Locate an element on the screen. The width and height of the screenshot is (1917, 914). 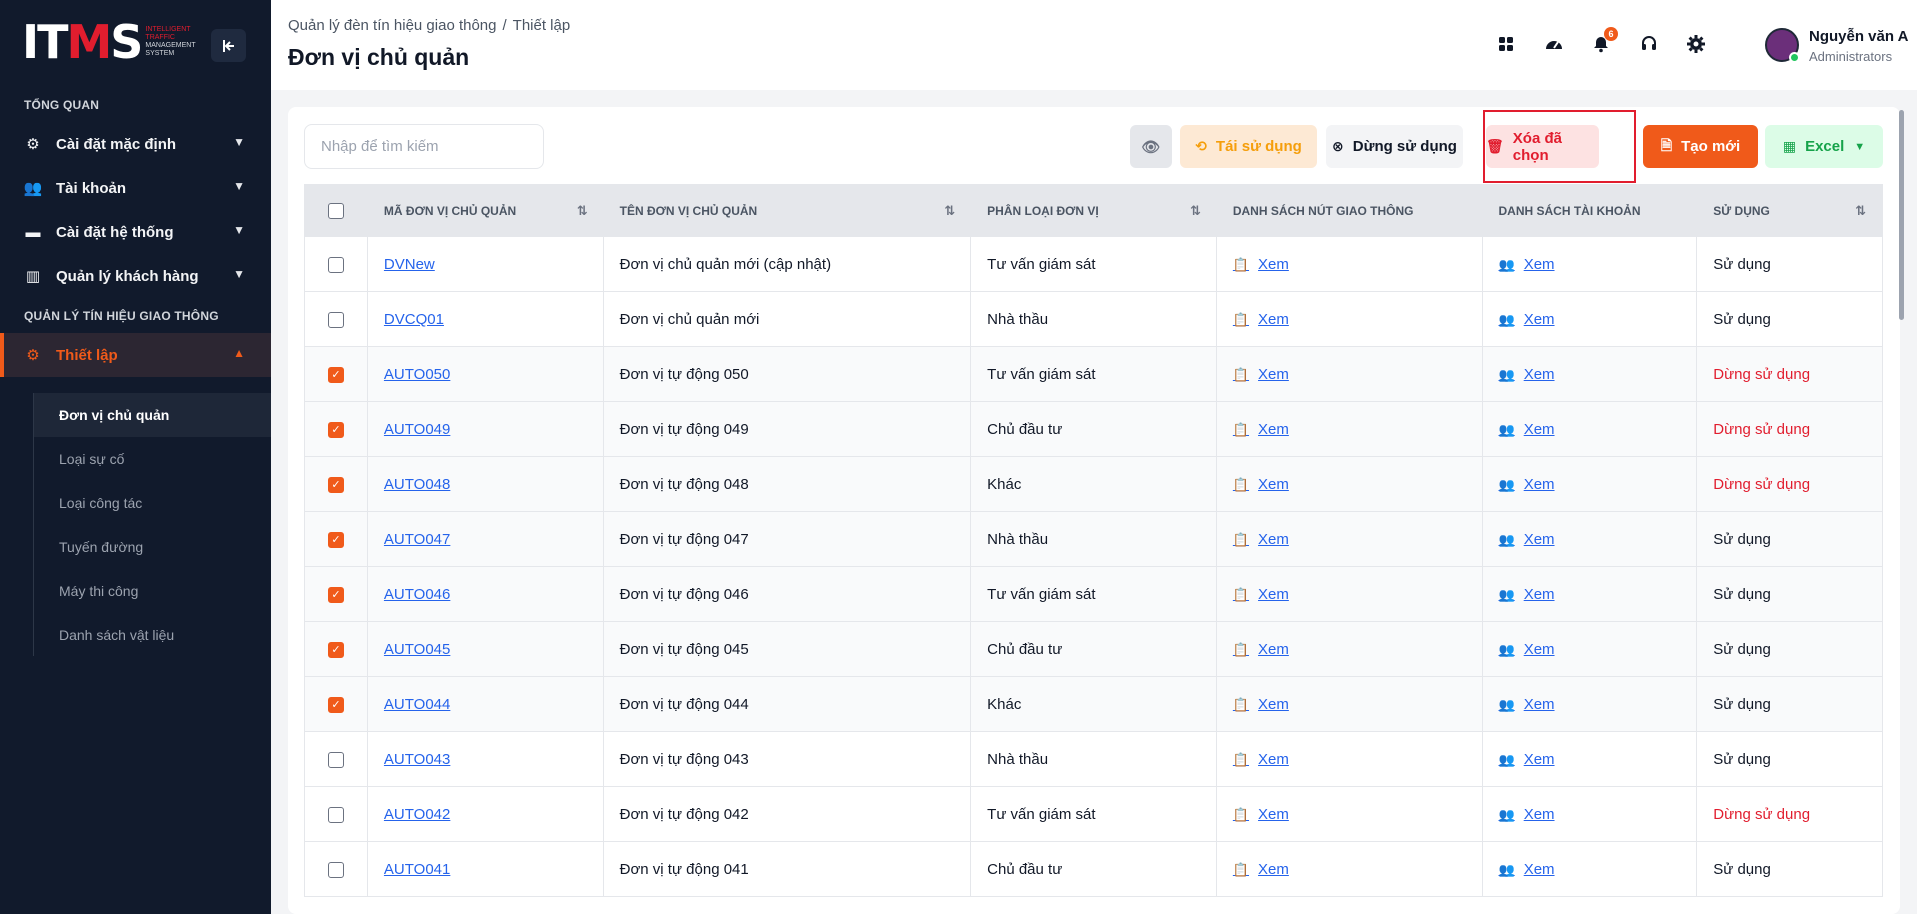
toggle-columns-button: 👁 is located at coordinates (1151, 146).